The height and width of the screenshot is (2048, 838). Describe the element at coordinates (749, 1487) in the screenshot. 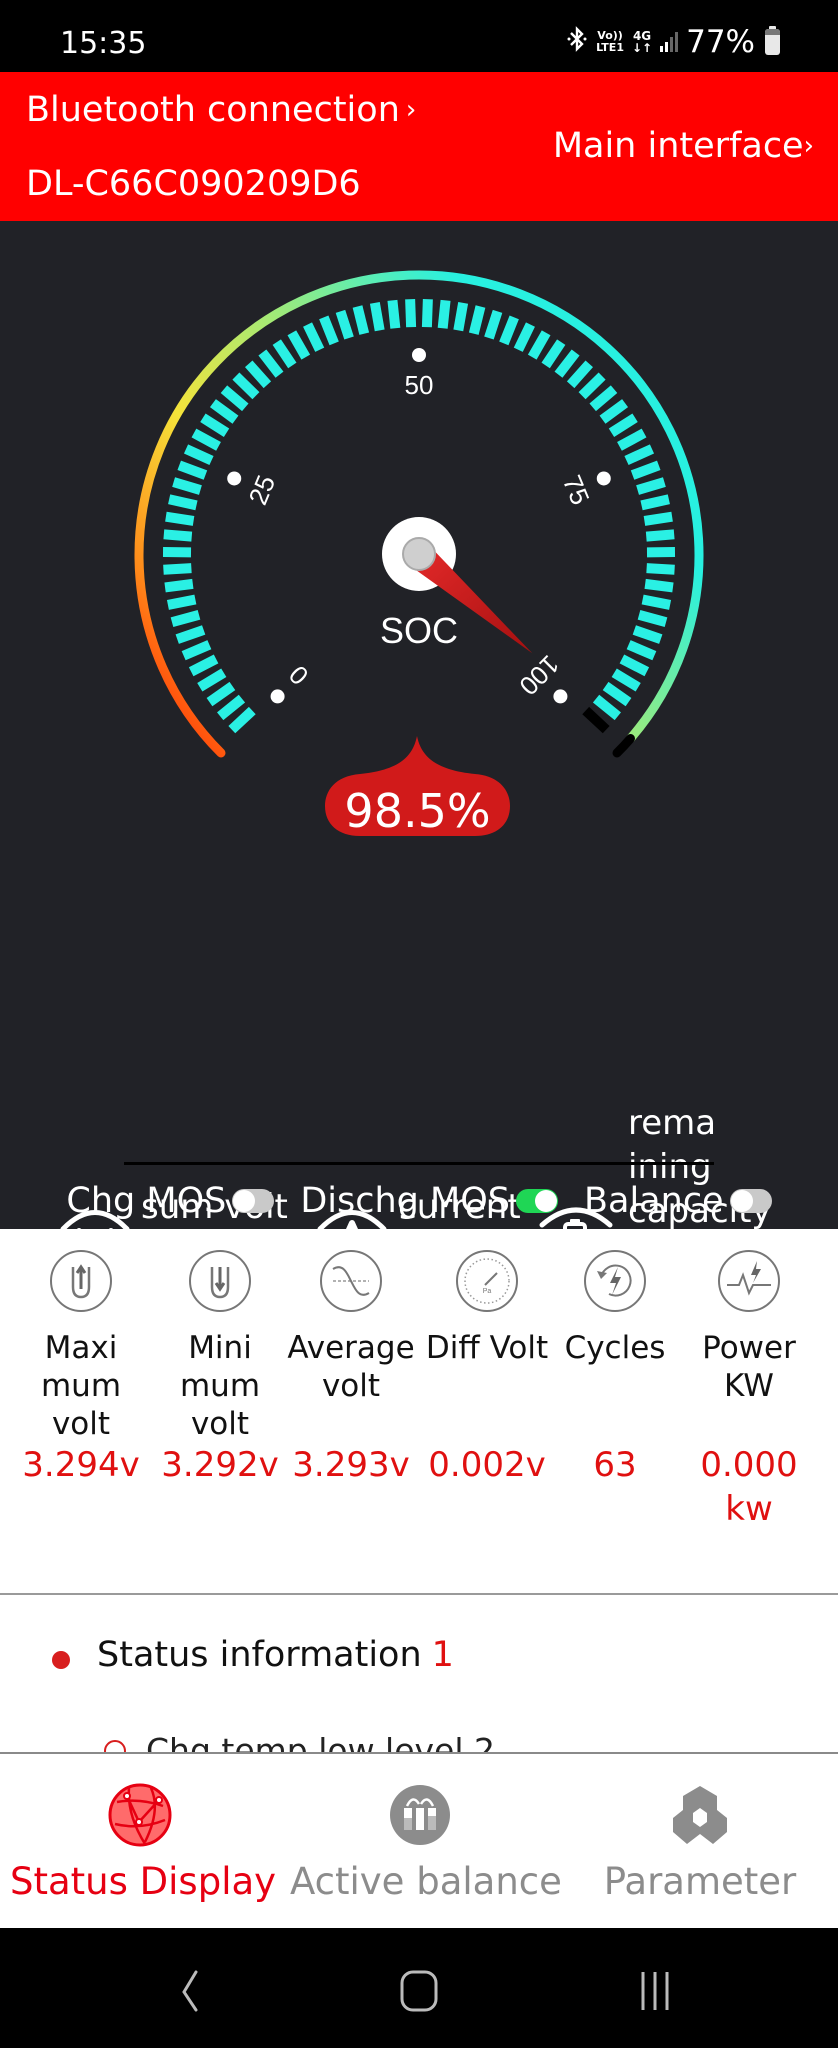

I see `power-value: 0.000kw` at that location.